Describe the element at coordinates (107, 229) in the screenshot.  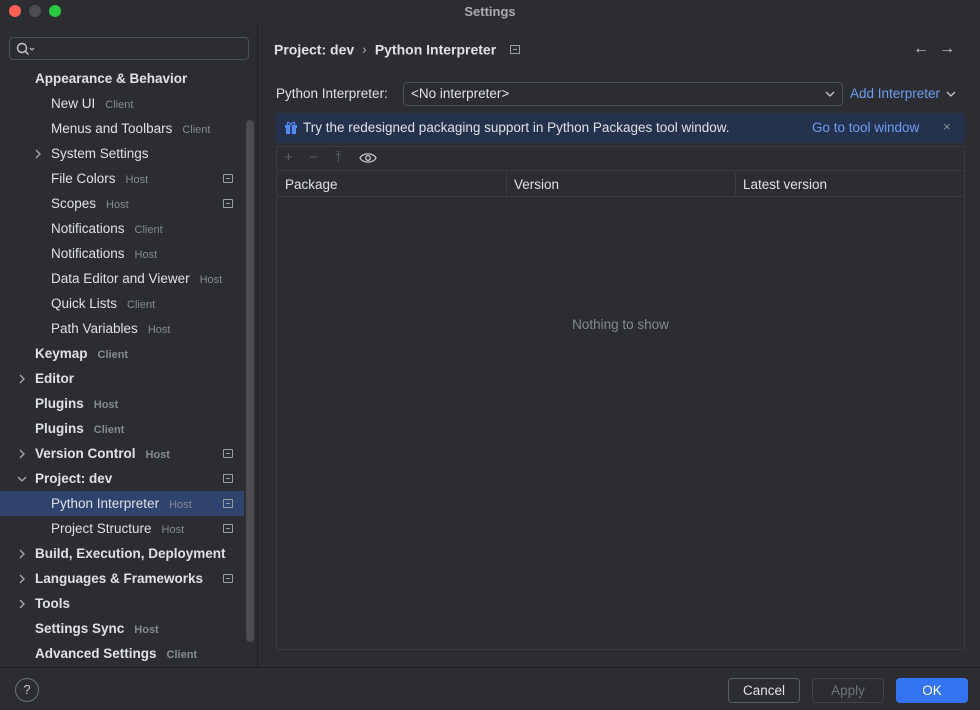
I see `sidebar-item-label: Notifications Client` at that location.